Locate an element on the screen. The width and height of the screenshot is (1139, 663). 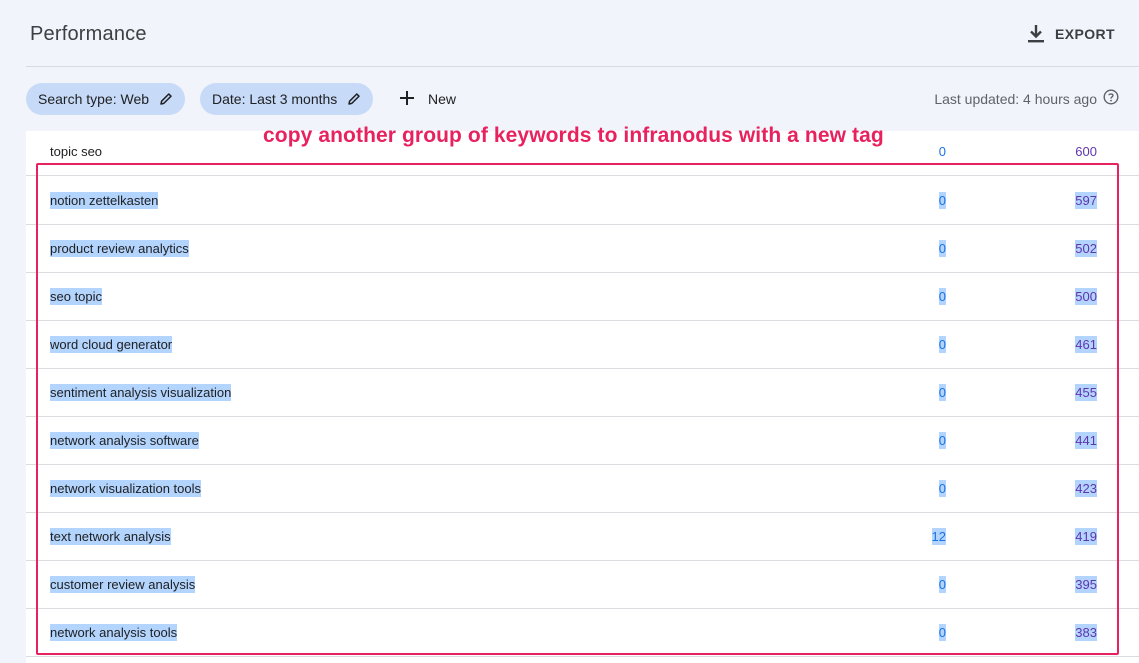
page-title: Performance is located at coordinates (88, 34).